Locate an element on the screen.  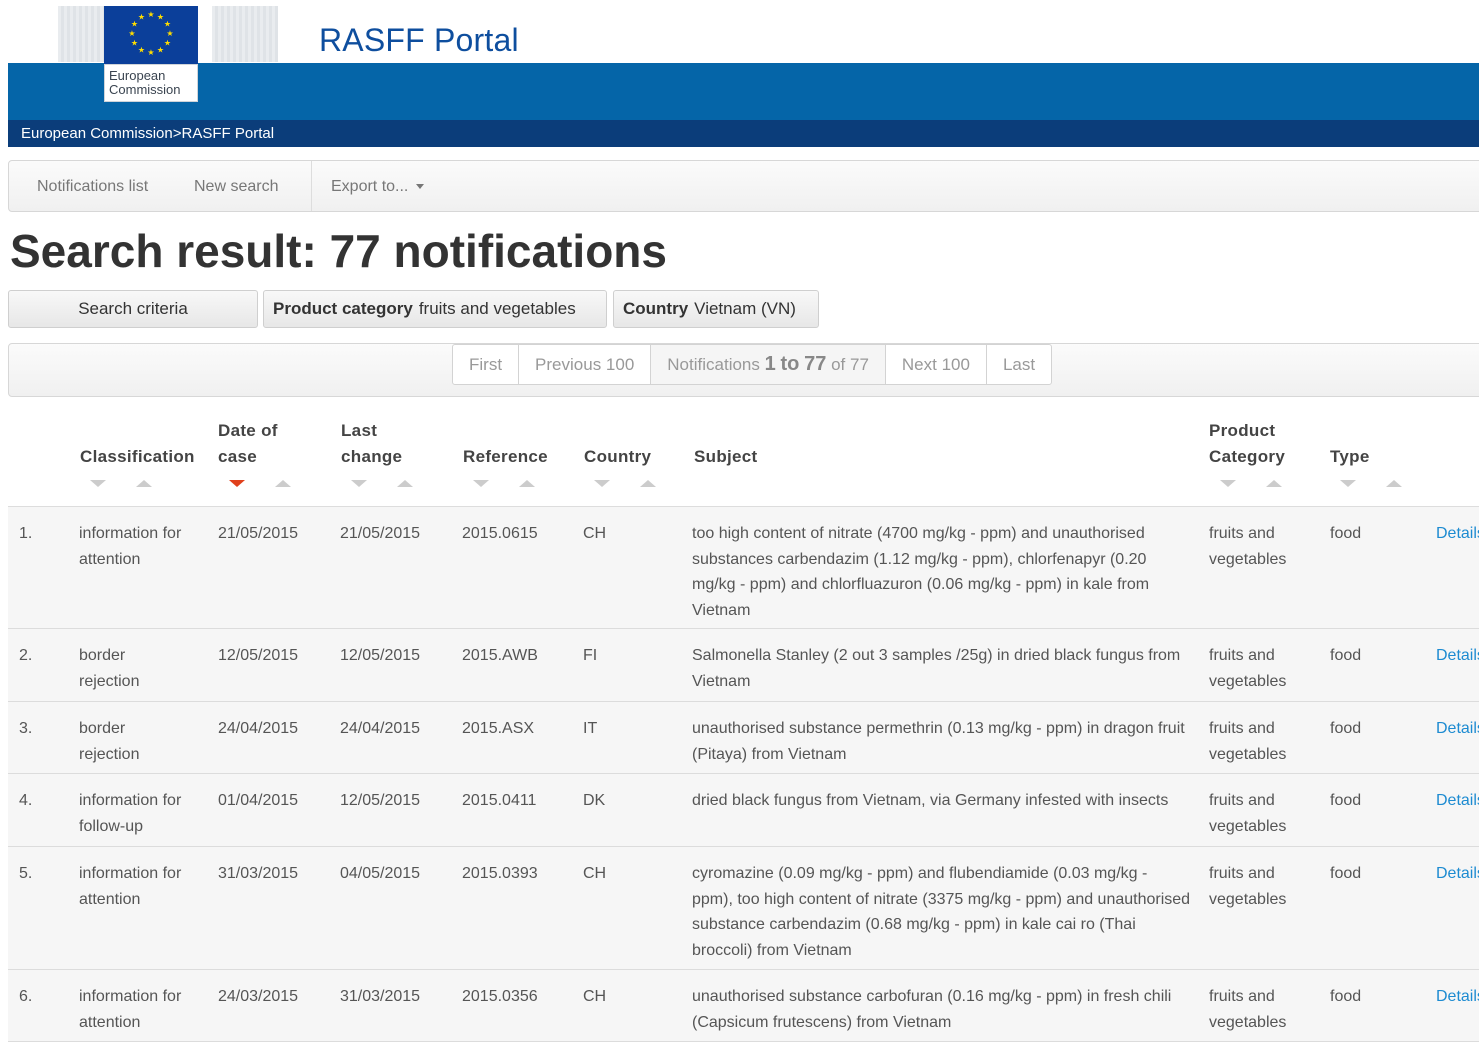
column-header-type: Type is located at coordinates (1350, 457).